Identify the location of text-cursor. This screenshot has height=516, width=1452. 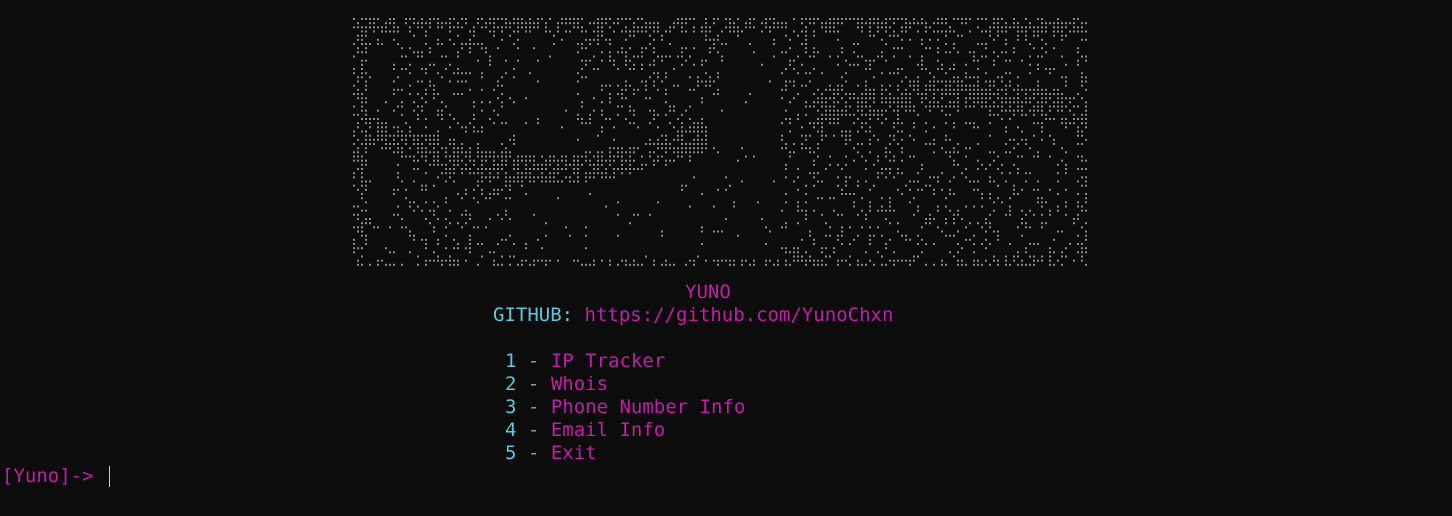
(109, 476).